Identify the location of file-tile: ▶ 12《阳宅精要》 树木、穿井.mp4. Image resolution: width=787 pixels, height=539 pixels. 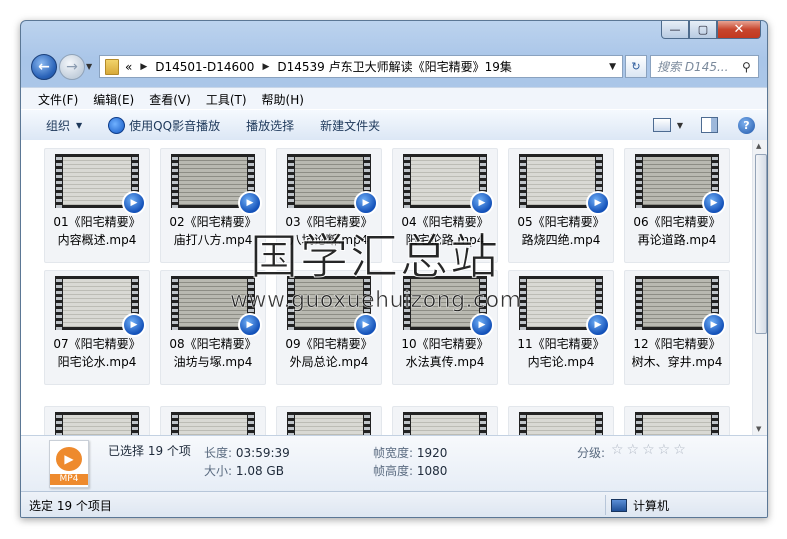
(677, 327).